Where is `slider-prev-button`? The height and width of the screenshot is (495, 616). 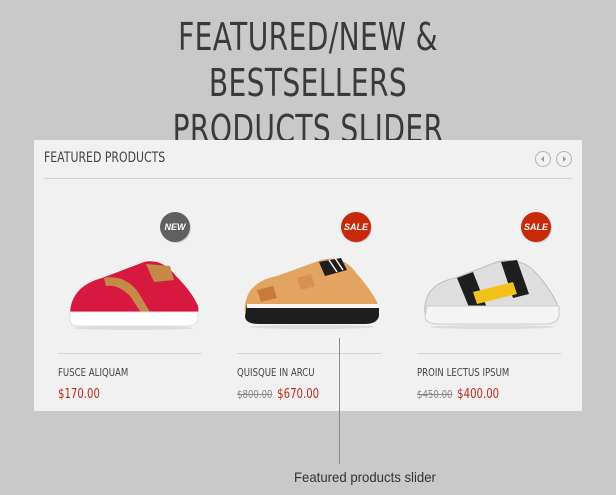
slider-prev-button is located at coordinates (543, 159).